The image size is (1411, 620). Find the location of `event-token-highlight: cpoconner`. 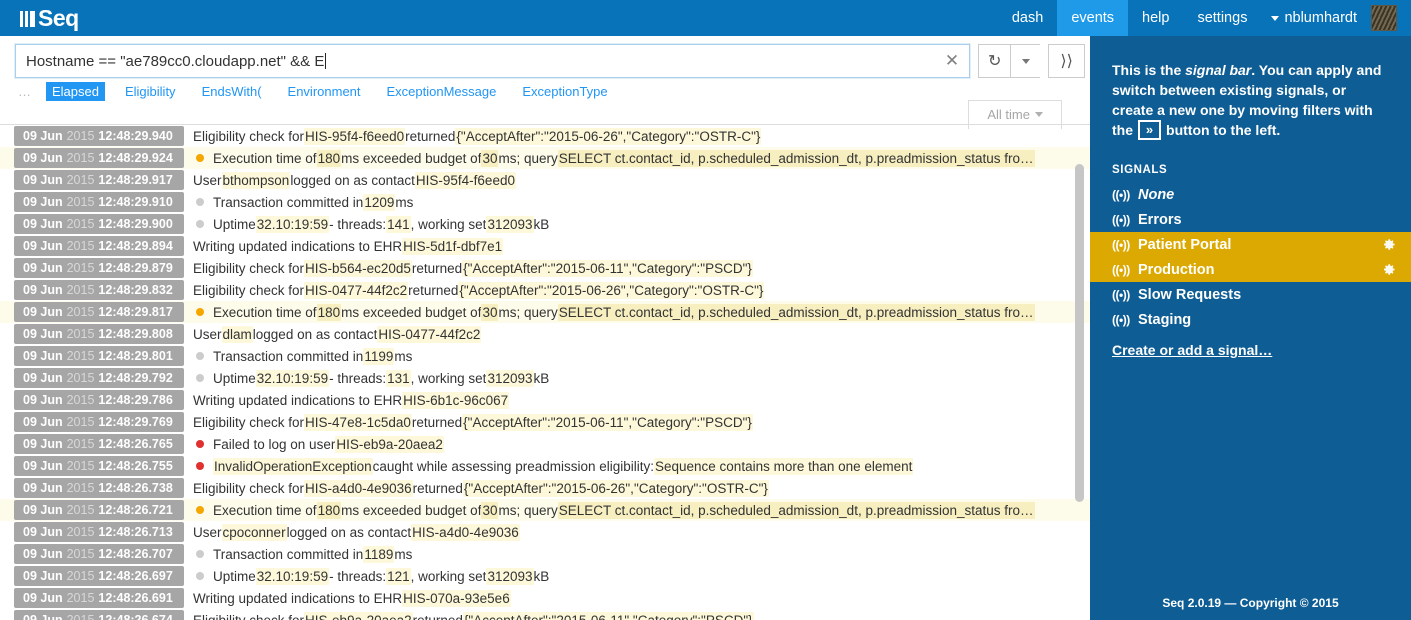

event-token-highlight: cpoconner is located at coordinates (254, 532).